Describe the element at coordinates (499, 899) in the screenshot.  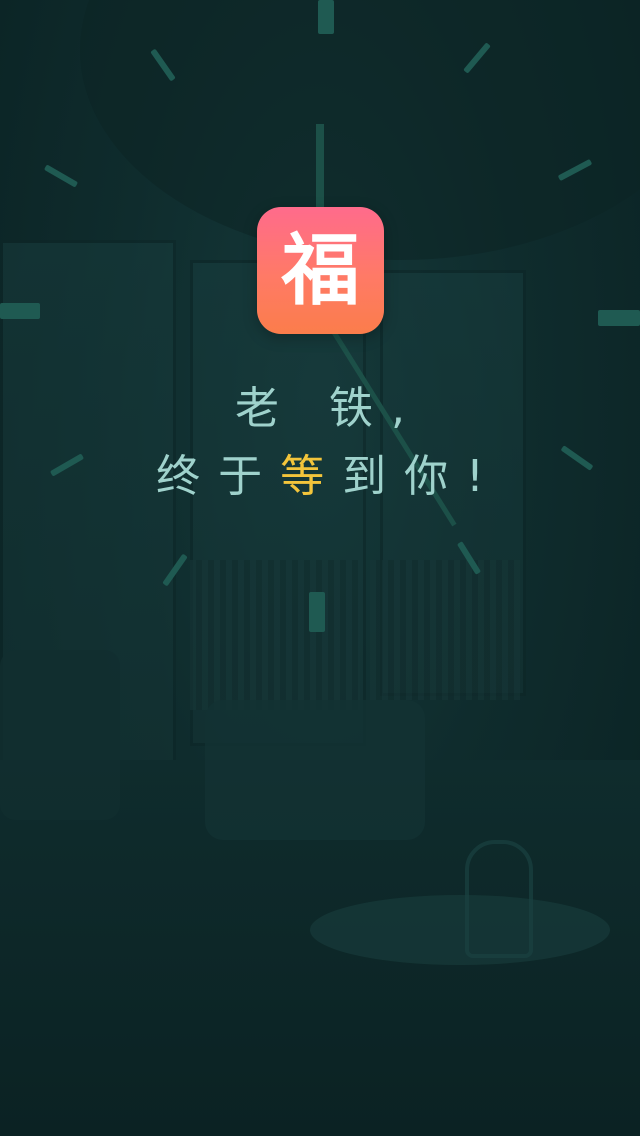
I see `background-vase` at that location.